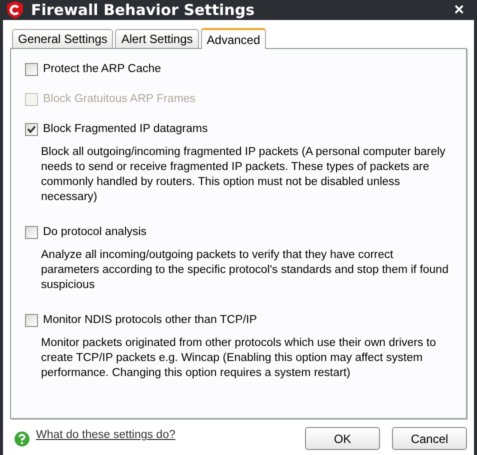  I want to click on option-description: Monitor packets originated from other protocols which use their own drivers to create TCP/IP packets e.g. Wincap (Enabling this option may affect system performance. Changing this option requires a system restart), so click(239, 358).